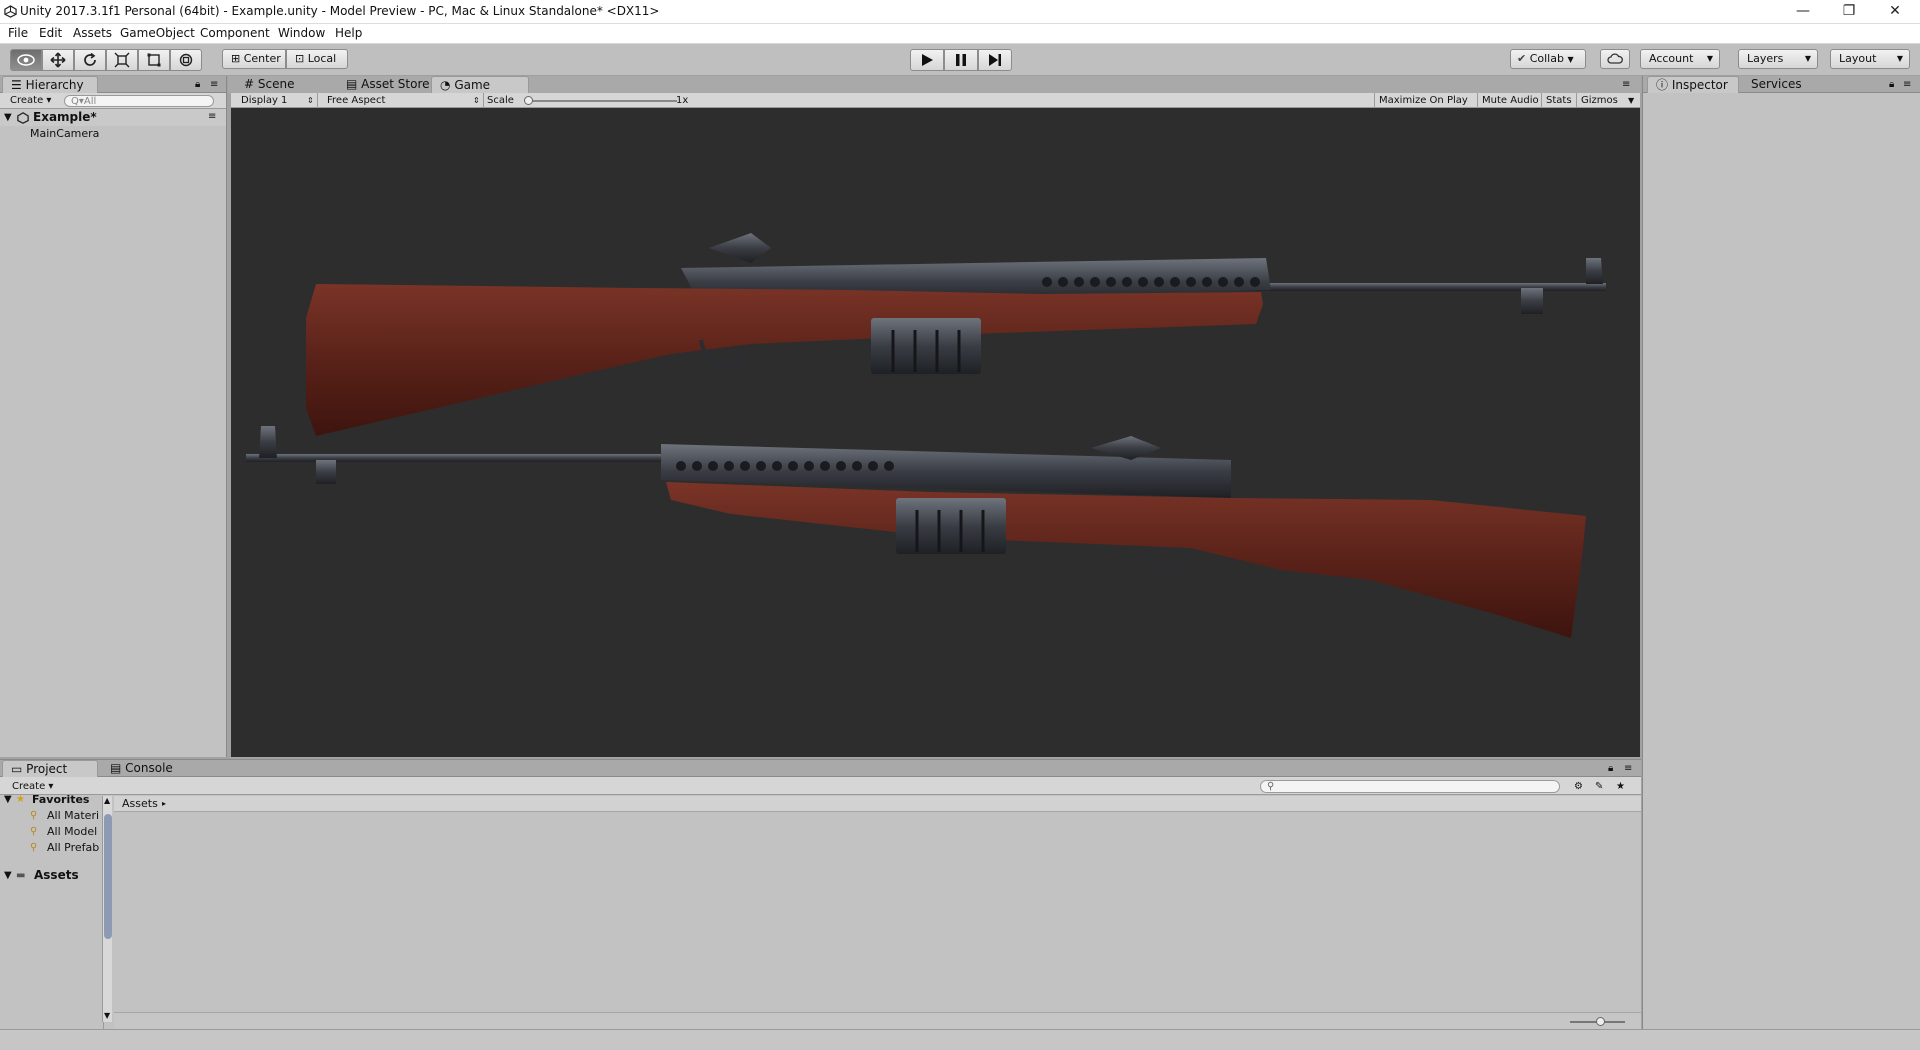 The height and width of the screenshot is (1050, 1920). What do you see at coordinates (27, 100) in the screenshot?
I see `create-label: Create` at bounding box center [27, 100].